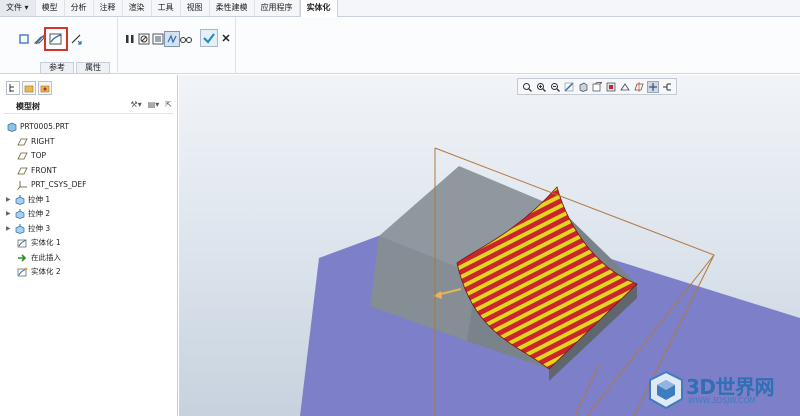 The height and width of the screenshot is (416, 800). I want to click on favorites-tab-icon, so click(45, 88).